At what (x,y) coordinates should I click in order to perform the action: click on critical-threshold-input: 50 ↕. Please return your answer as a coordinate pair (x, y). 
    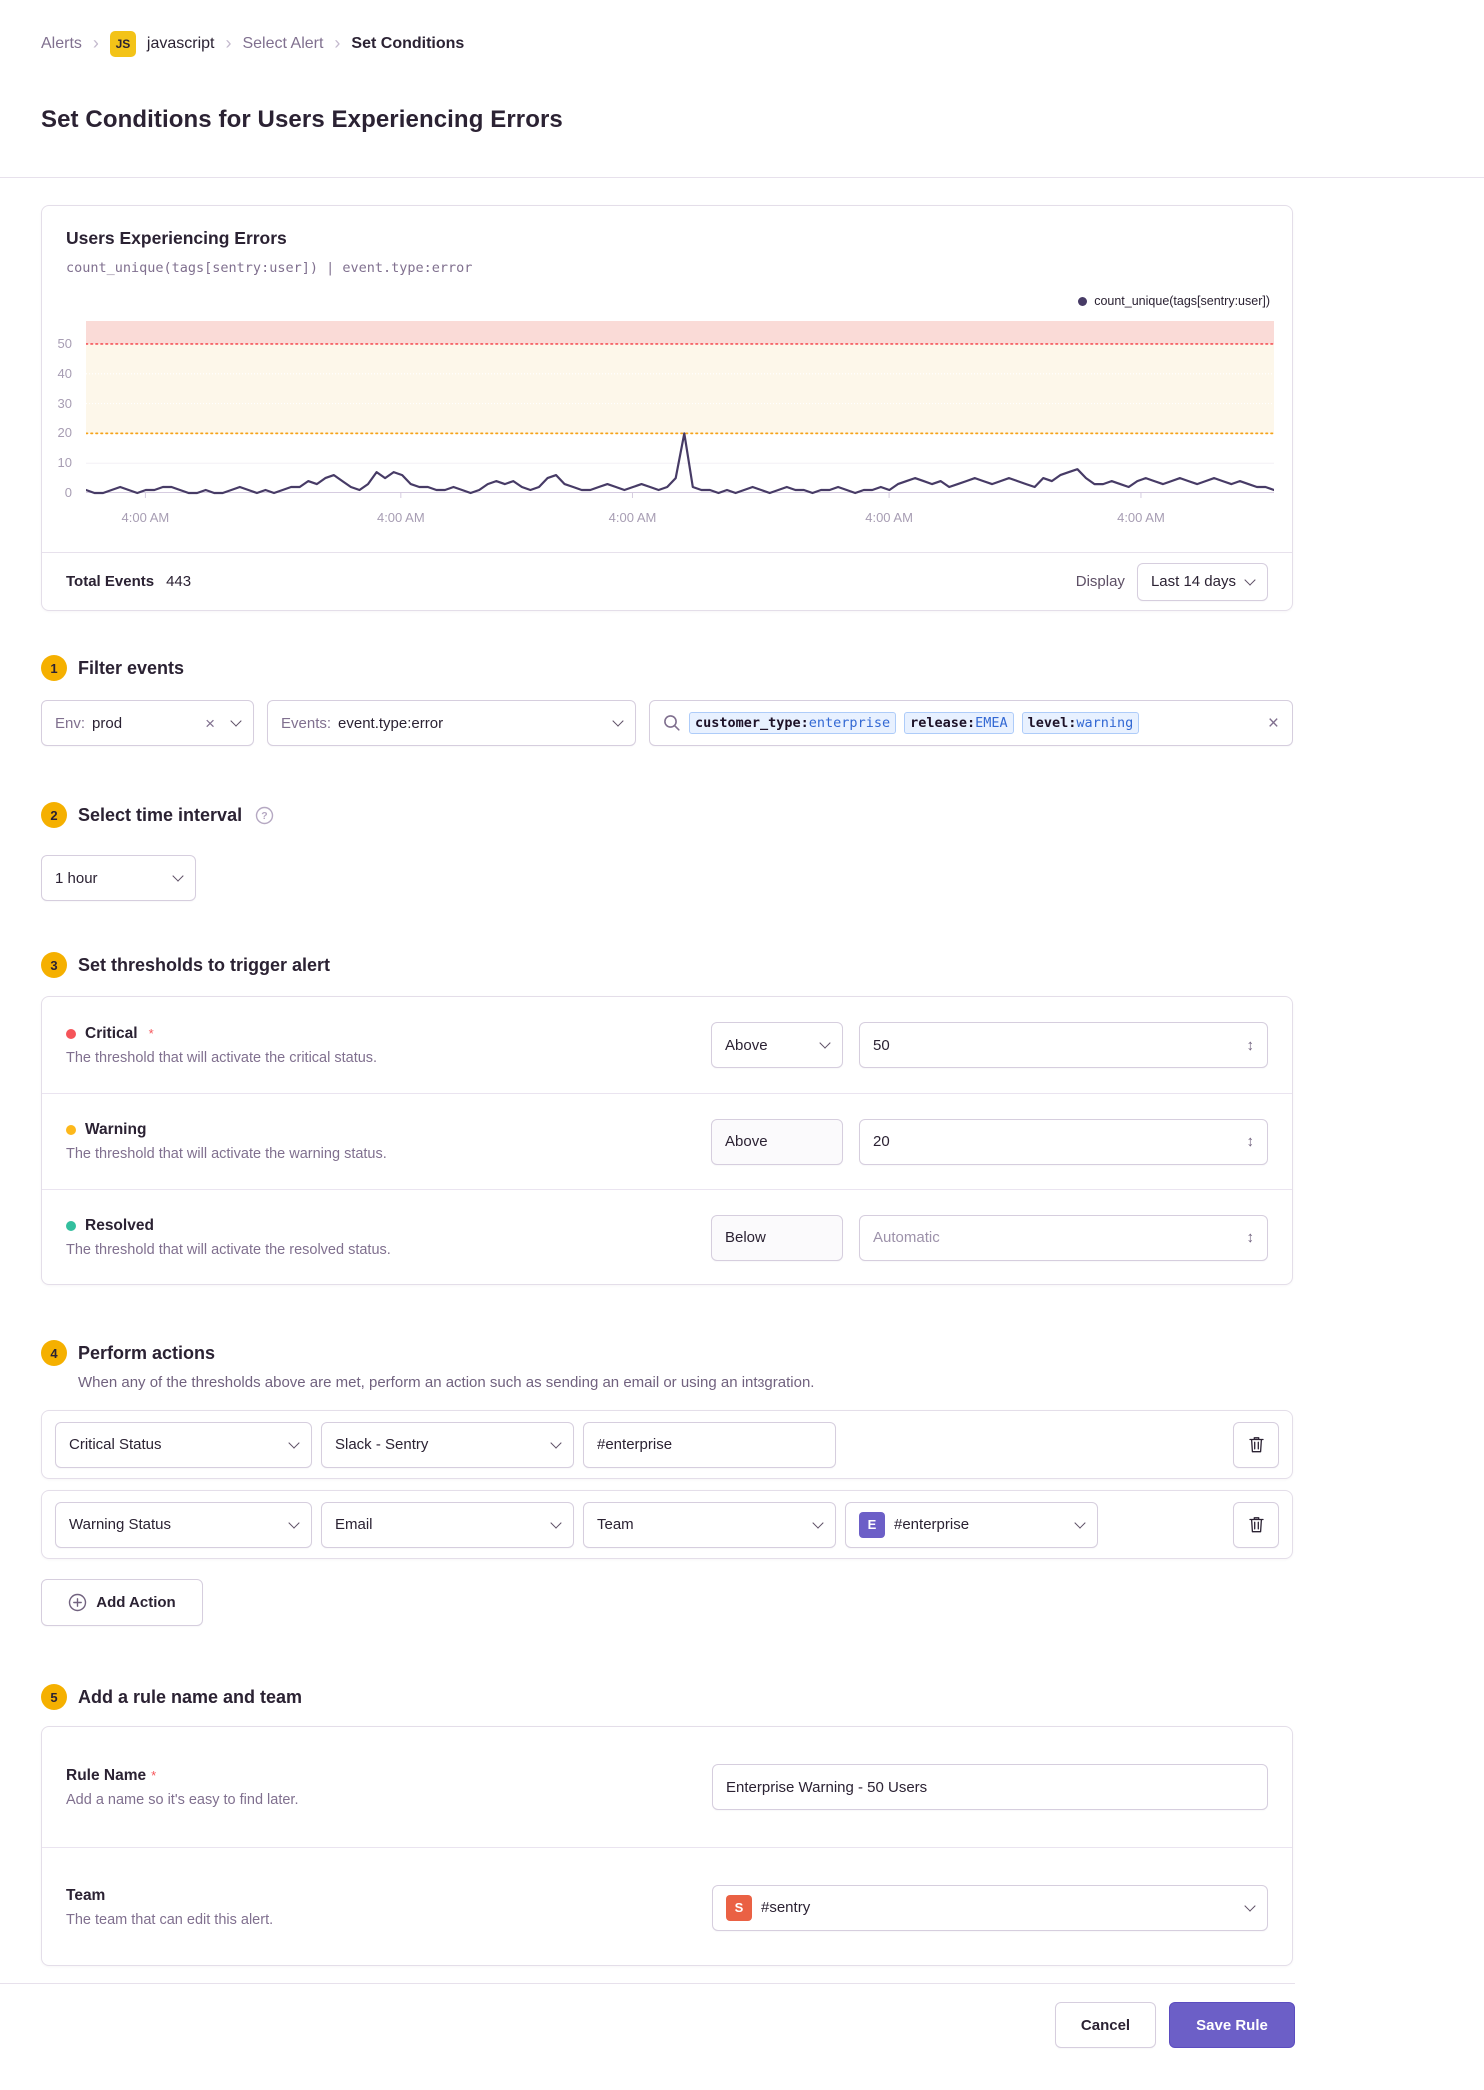
    Looking at the image, I should click on (1063, 1045).